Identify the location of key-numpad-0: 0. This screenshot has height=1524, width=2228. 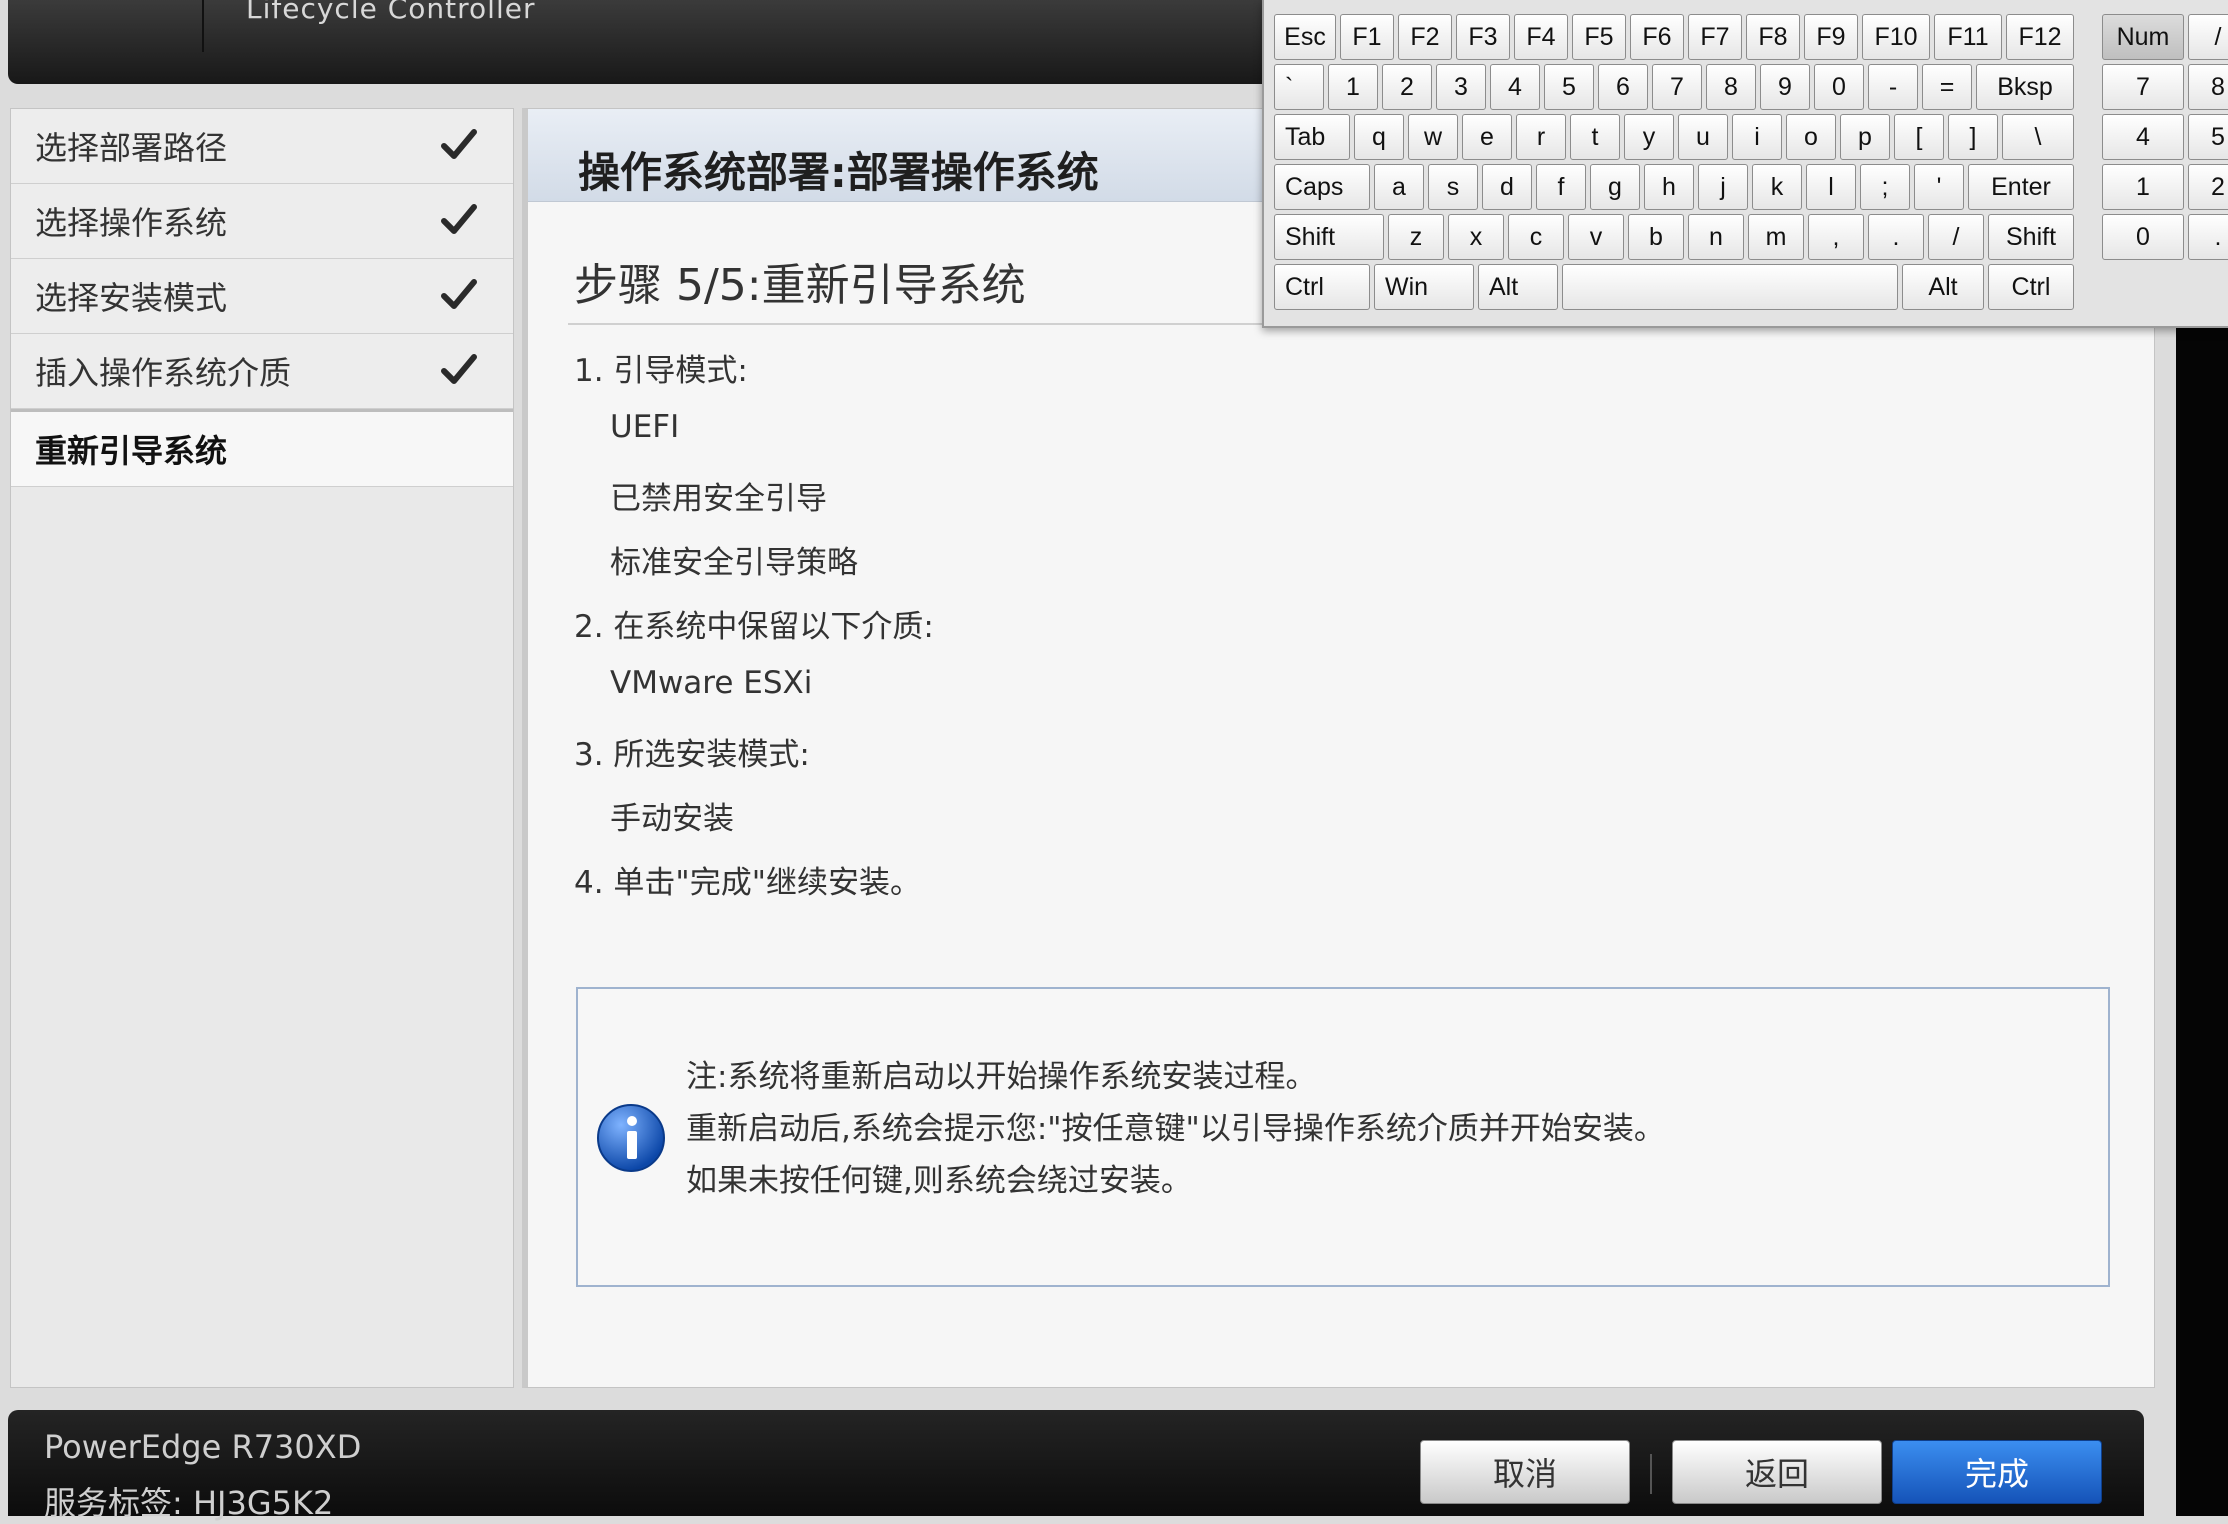
(2143, 237).